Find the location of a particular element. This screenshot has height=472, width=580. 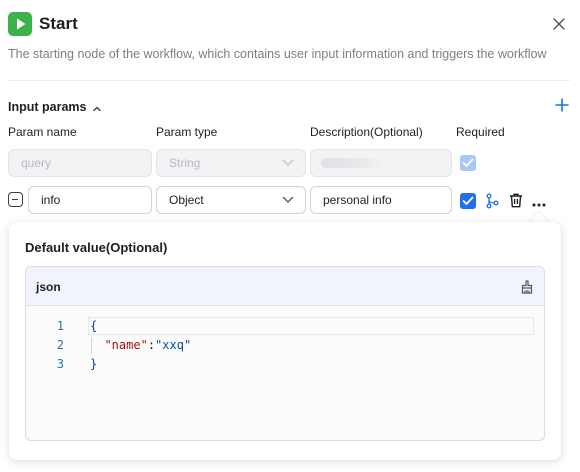

json-key: "name" is located at coordinates (126, 345).